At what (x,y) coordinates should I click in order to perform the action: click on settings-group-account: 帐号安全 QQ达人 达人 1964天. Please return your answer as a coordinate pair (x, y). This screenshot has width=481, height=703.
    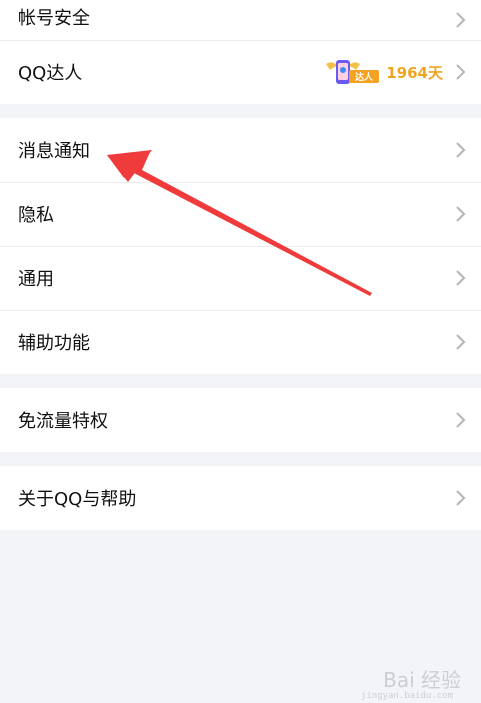
    Looking at the image, I should click on (240, 52).